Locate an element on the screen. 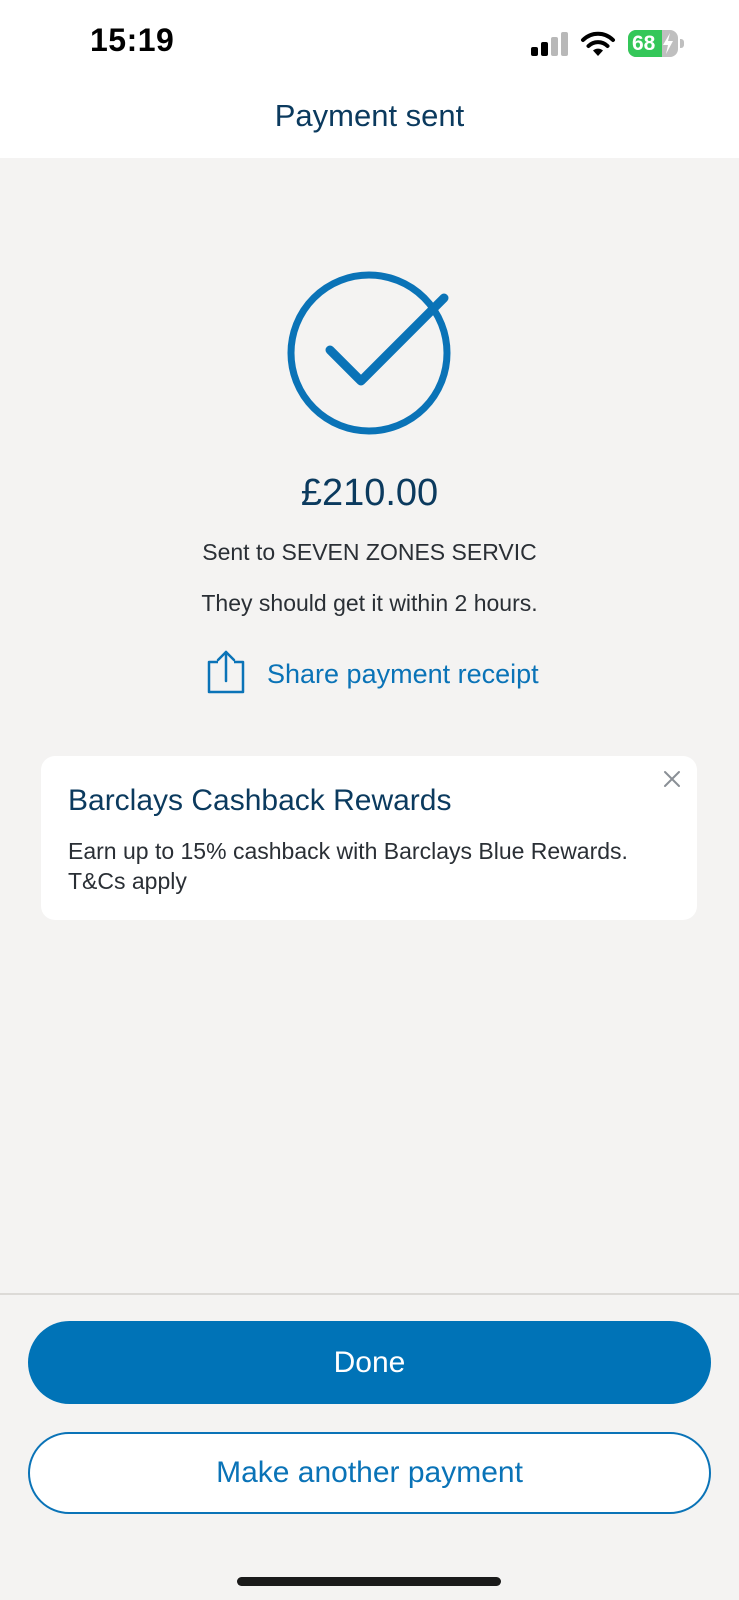 The width and height of the screenshot is (739, 1600). battery-cap is located at coordinates (682, 43).